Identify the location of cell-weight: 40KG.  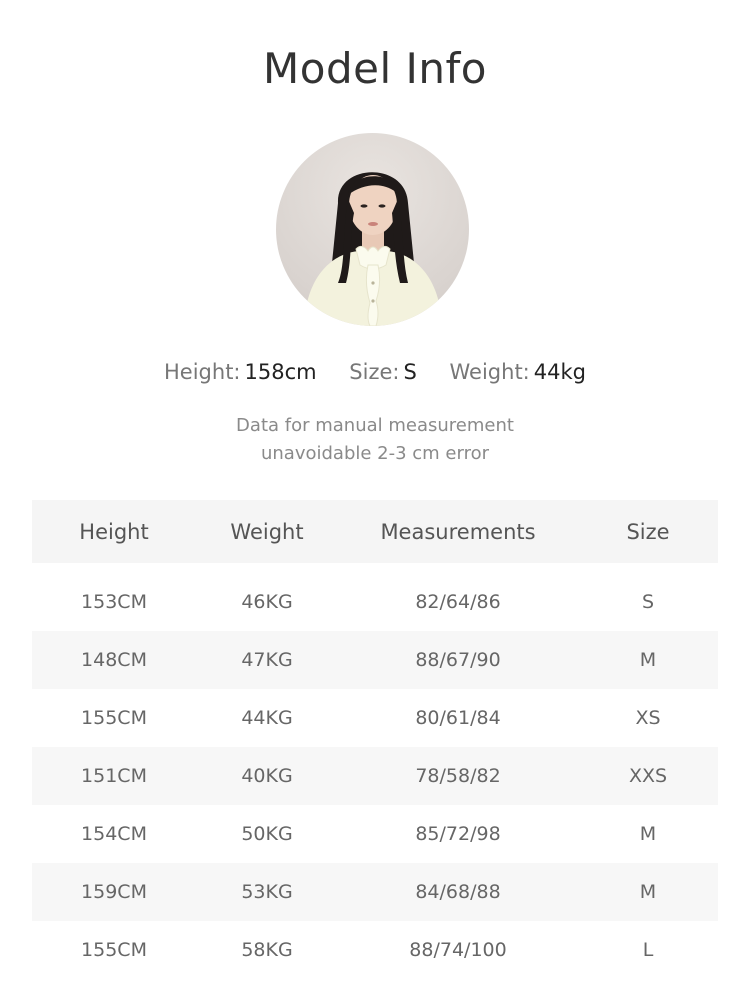
(267, 776).